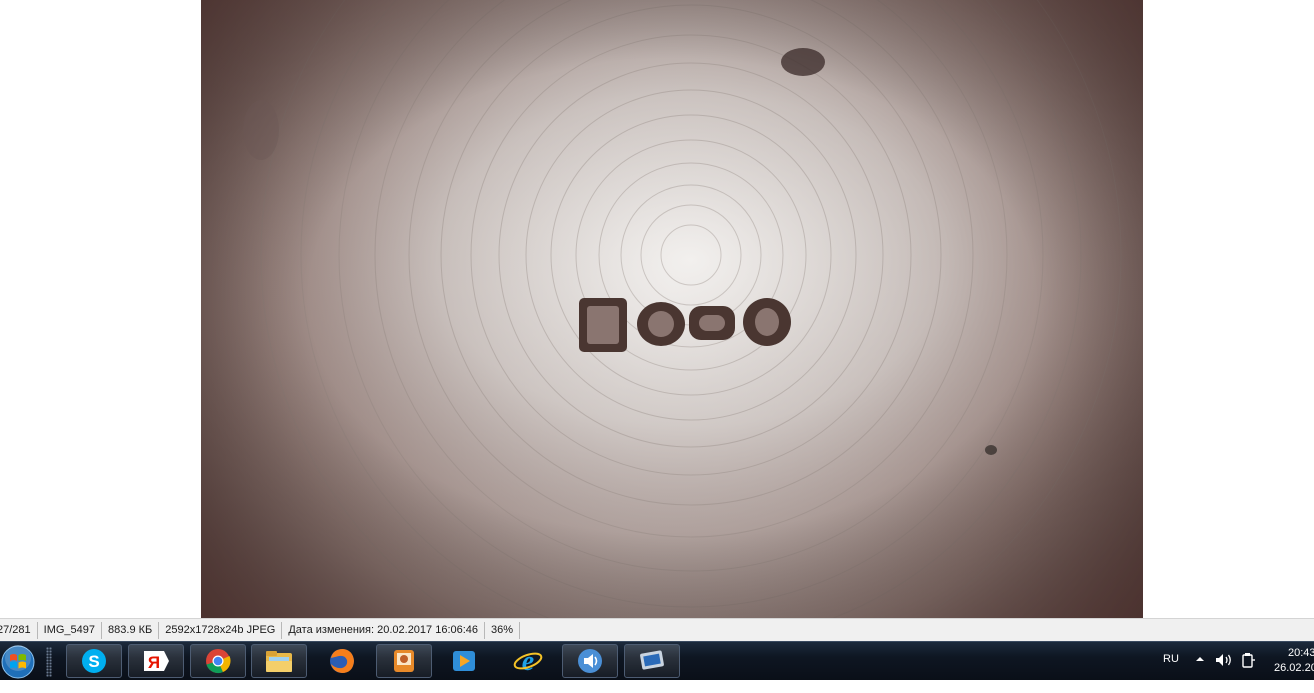  Describe the element at coordinates (503, 630) in the screenshot. I see `zoom-level: 36%` at that location.